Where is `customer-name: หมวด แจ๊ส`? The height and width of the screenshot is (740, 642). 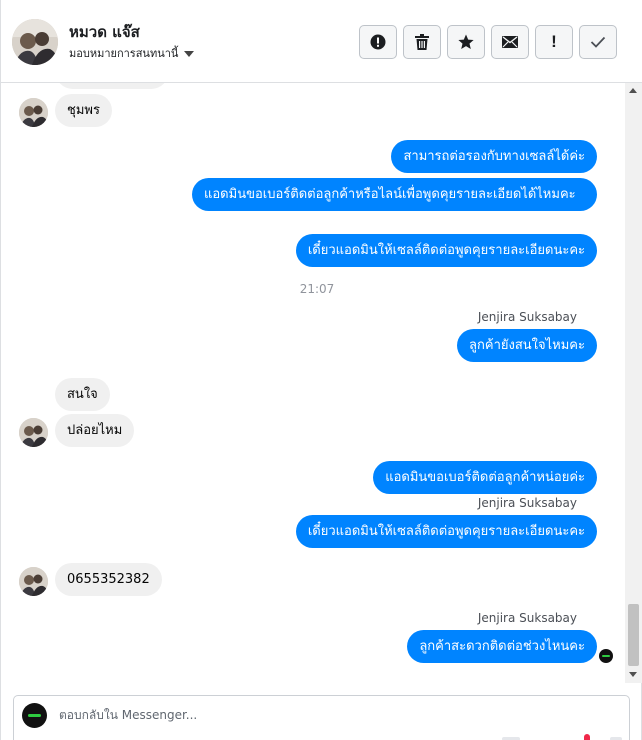 customer-name: หมวด แจ๊ส is located at coordinates (104, 32).